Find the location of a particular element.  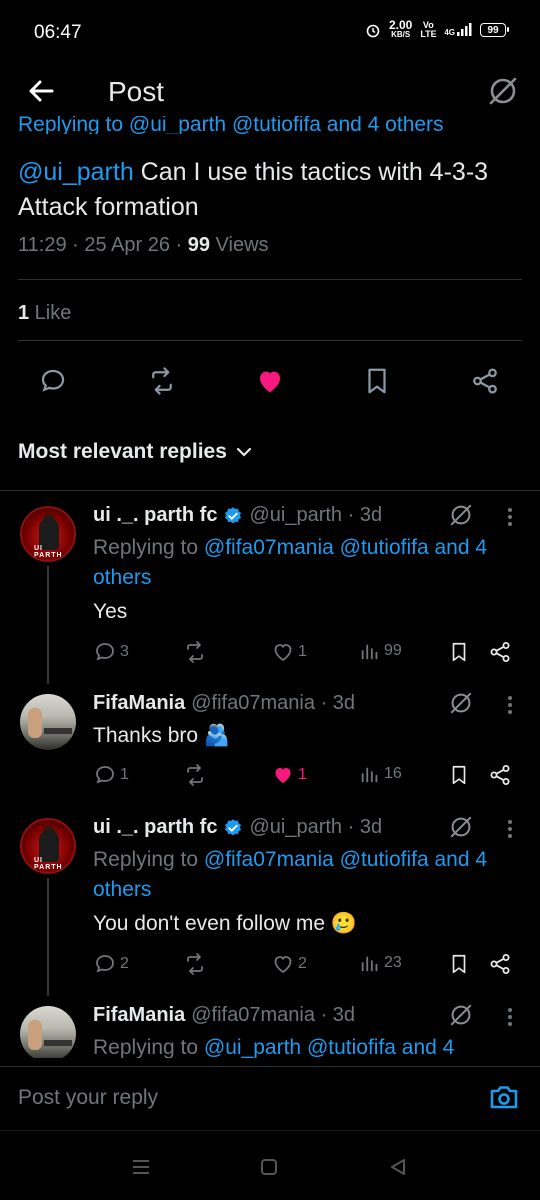

camera-icon is located at coordinates (504, 1097).